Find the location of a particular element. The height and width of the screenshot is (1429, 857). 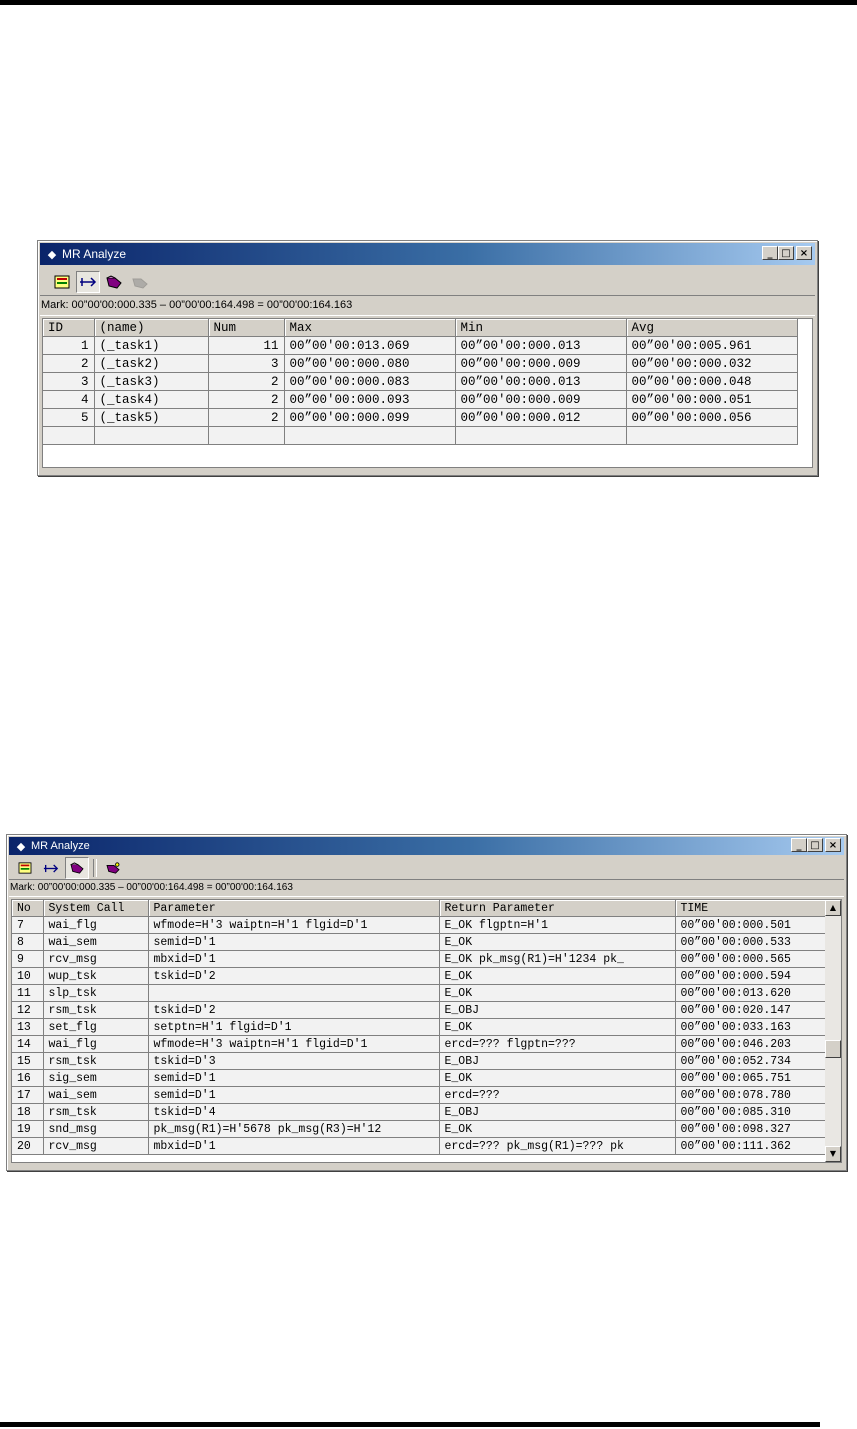

cell-no: 15 is located at coordinates (28, 1061).